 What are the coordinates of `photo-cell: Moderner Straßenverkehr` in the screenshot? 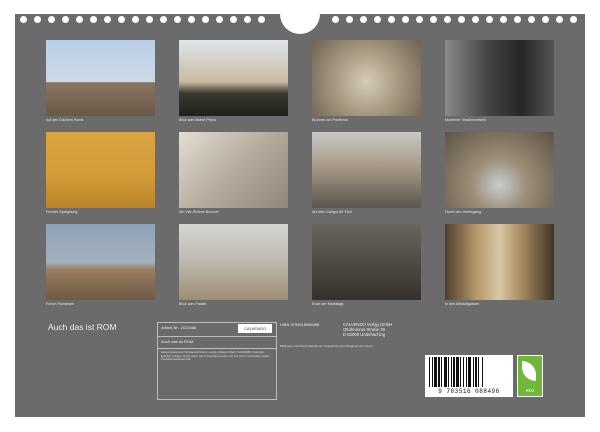 It's located at (499, 81).